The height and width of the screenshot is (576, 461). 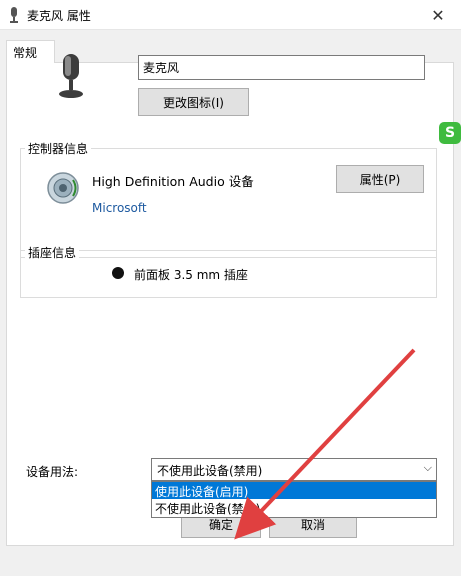 I want to click on window-title: 麦克风 属性, so click(x=59, y=16).